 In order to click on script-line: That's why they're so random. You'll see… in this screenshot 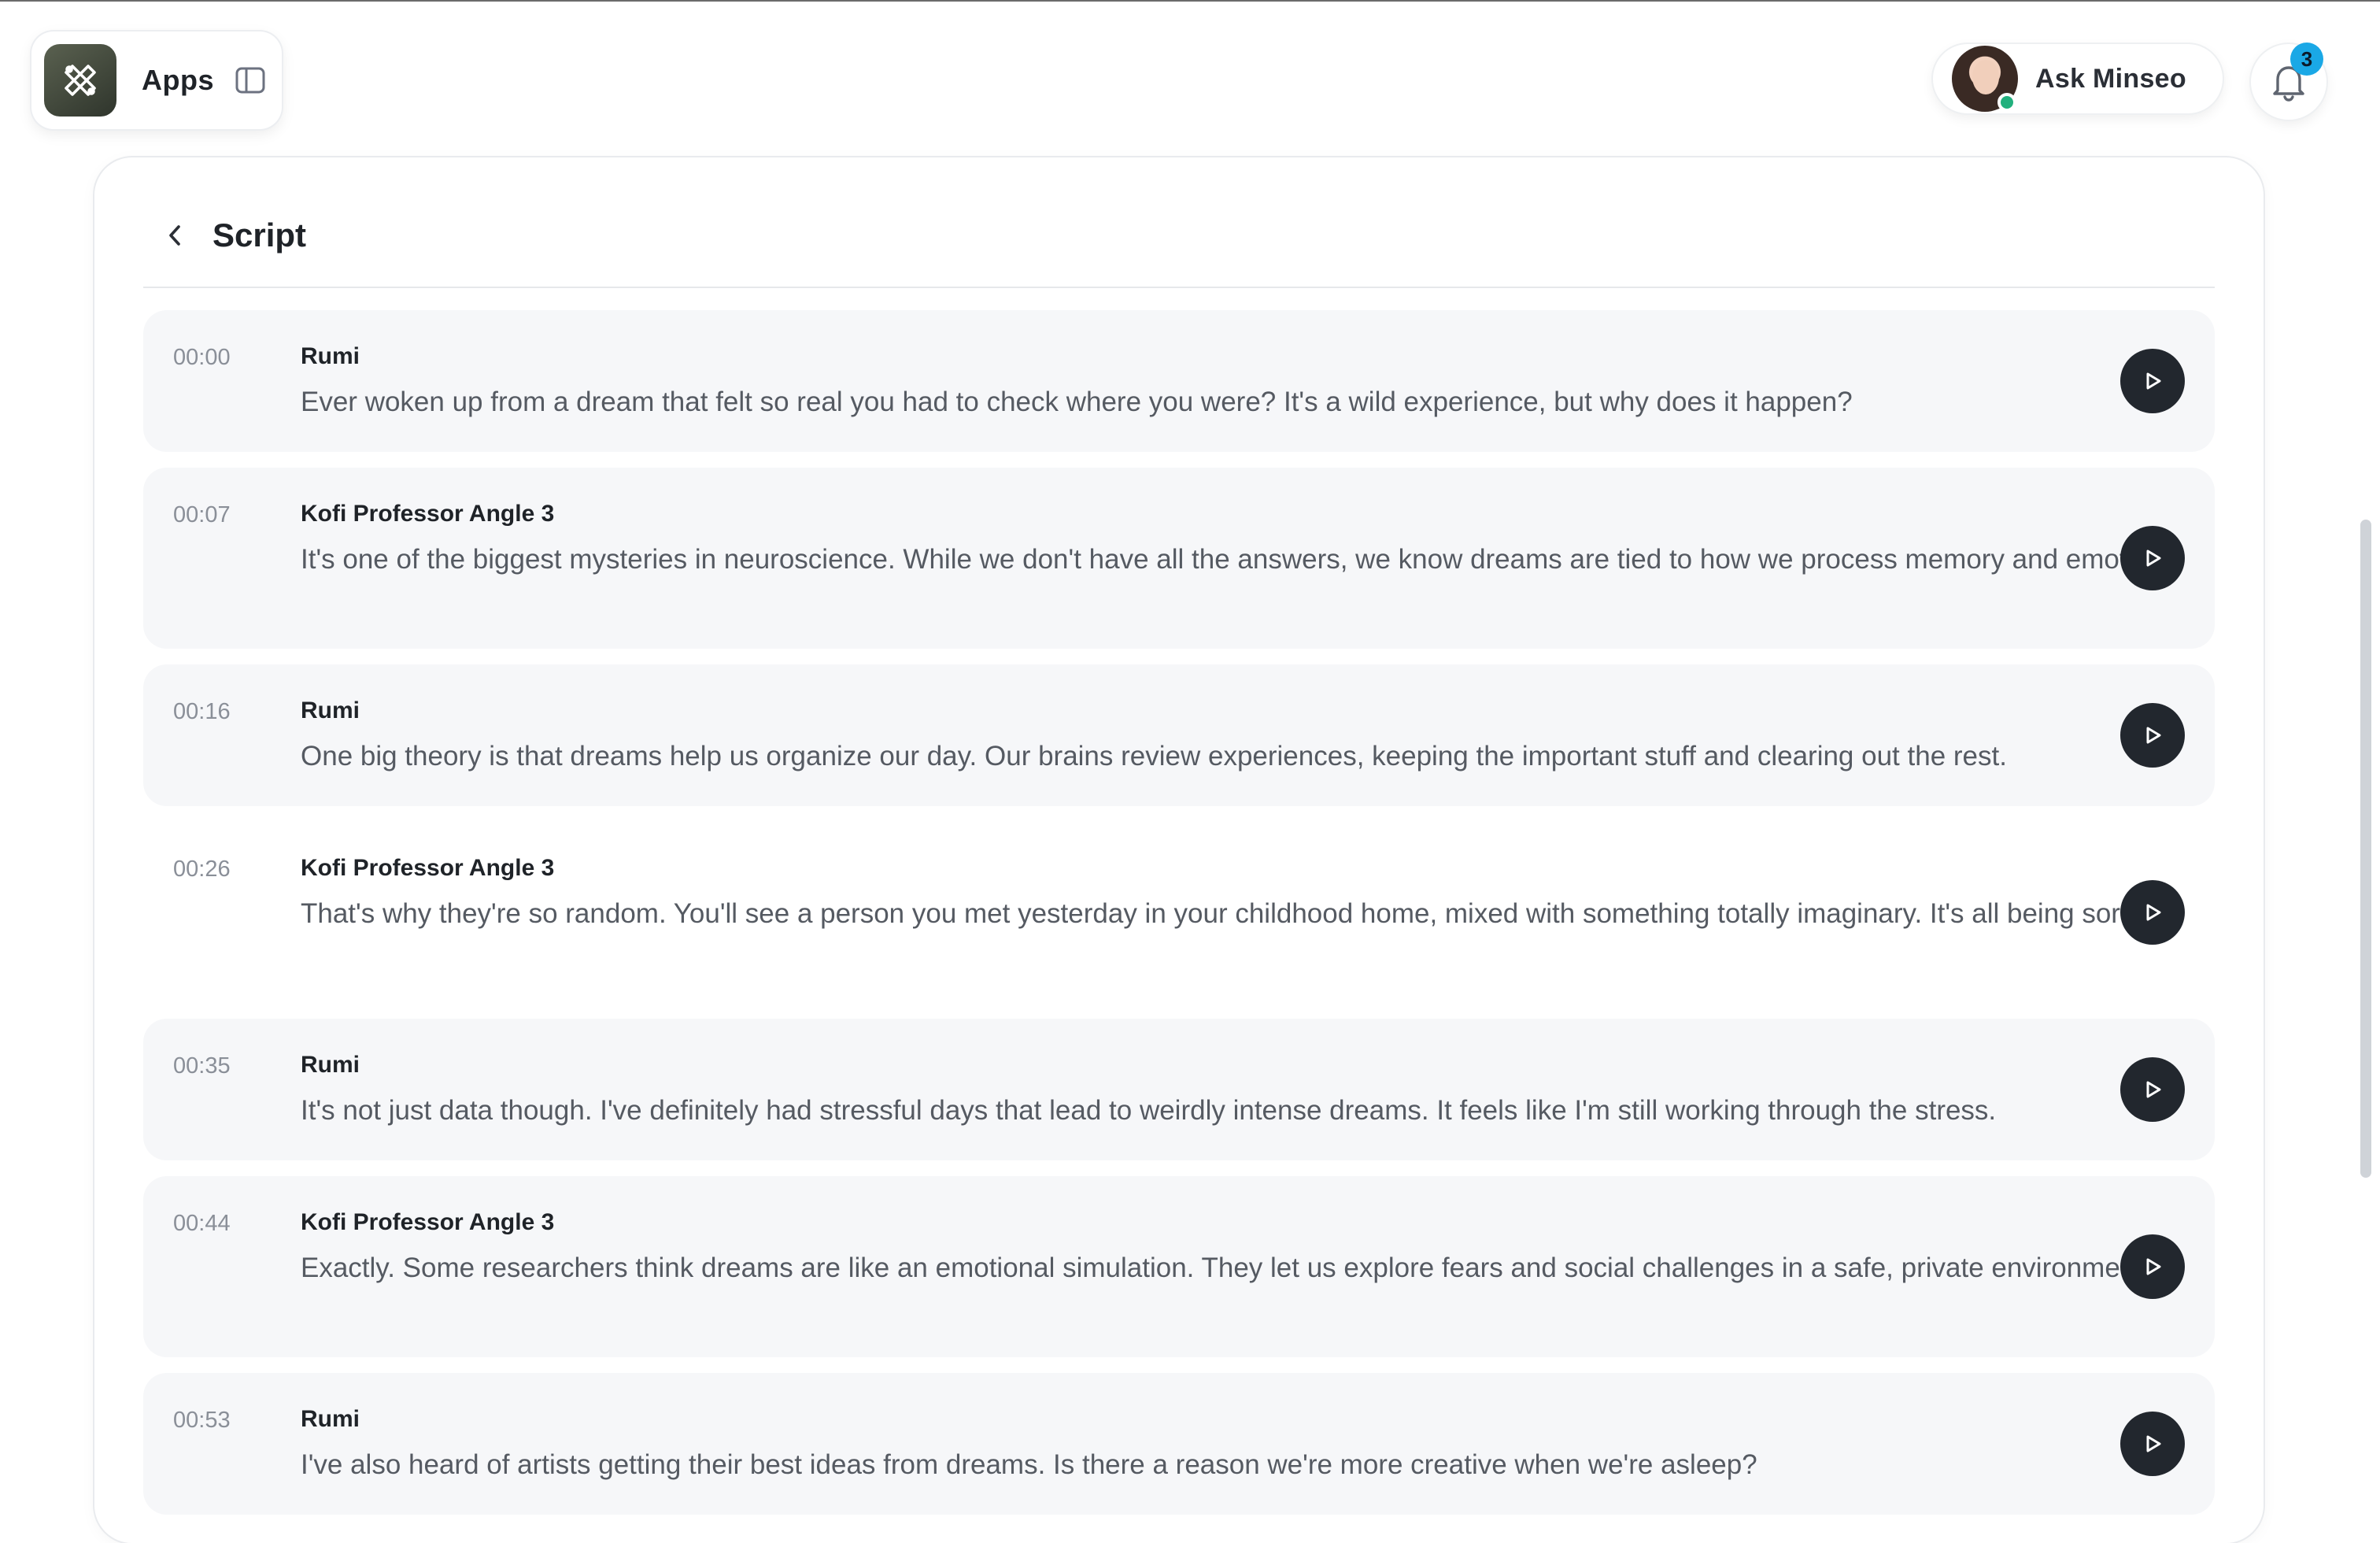, I will do `click(1245, 914)`.